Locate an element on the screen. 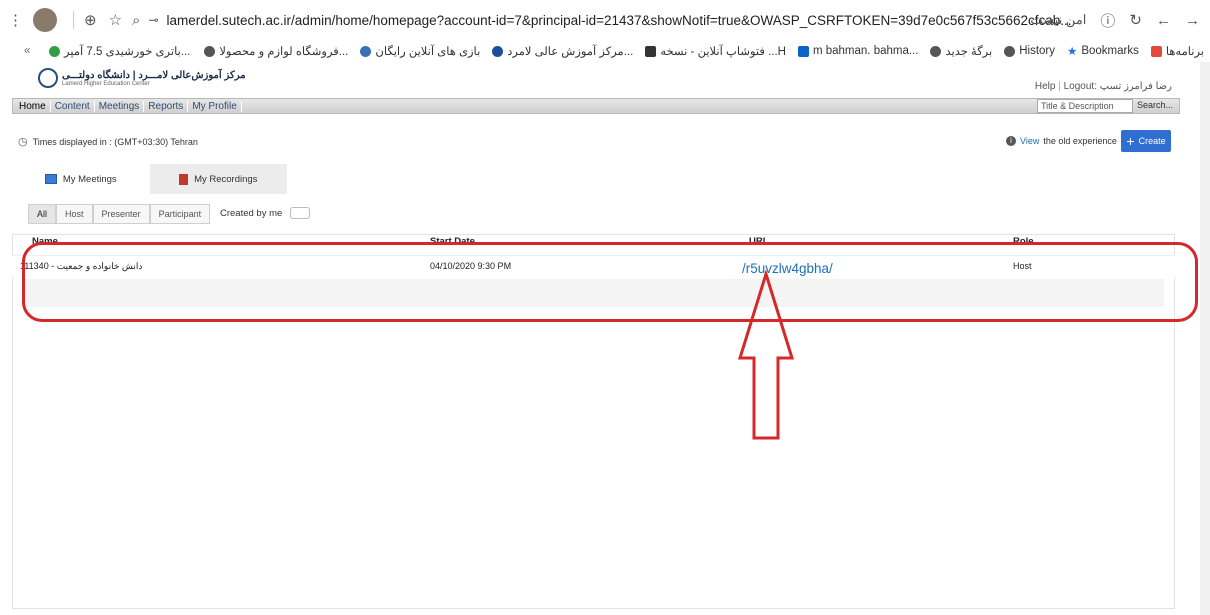 This screenshot has width=1210, height=615. key-icon: ⊸ is located at coordinates (153, 20).